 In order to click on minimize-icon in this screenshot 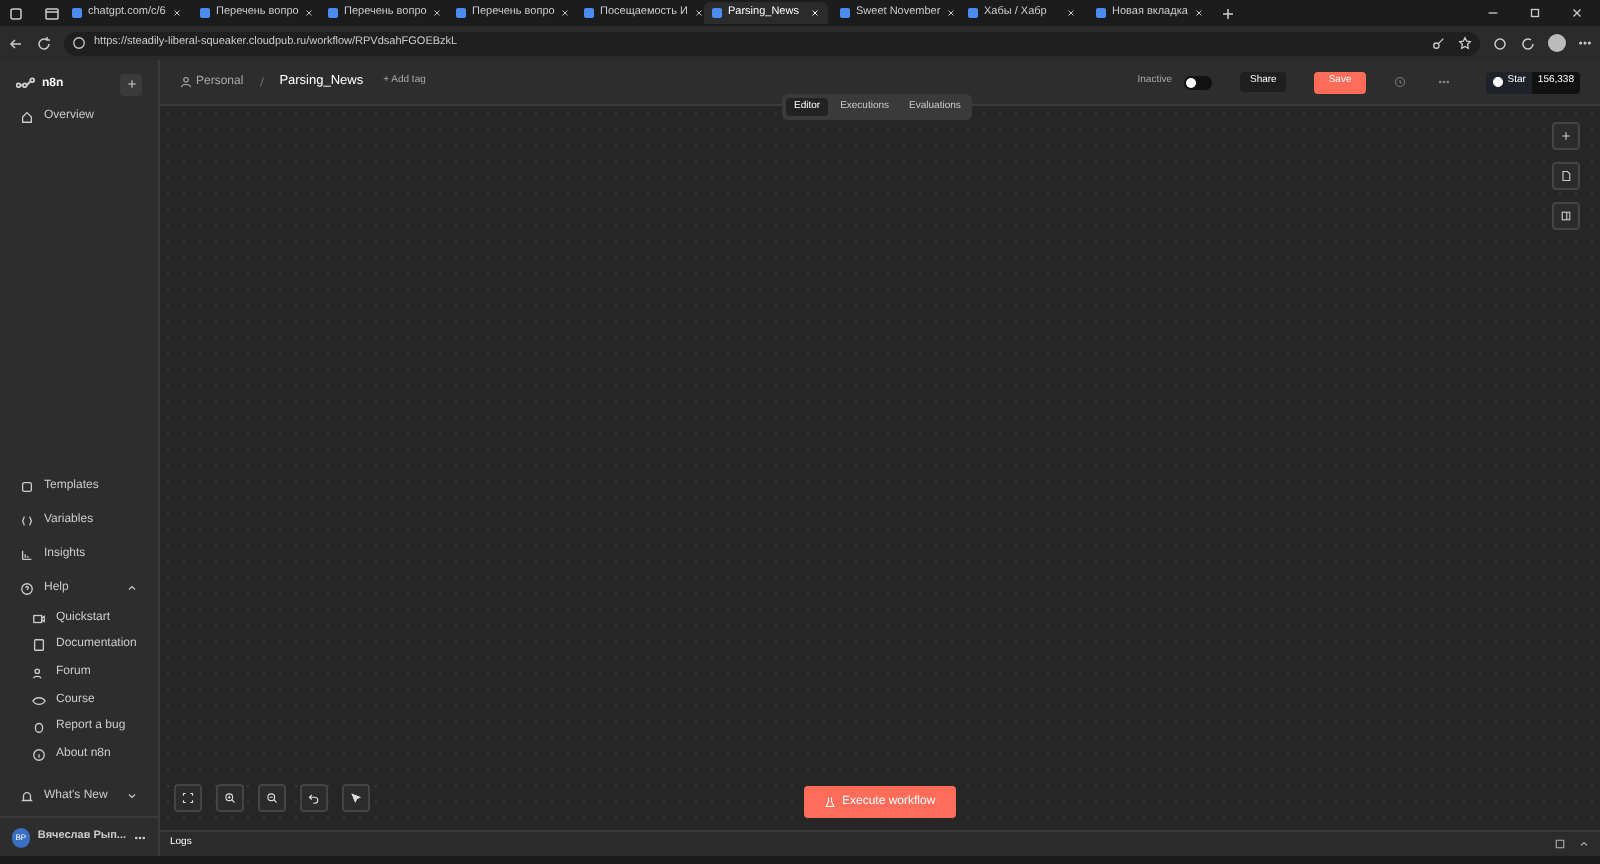, I will do `click(1493, 13)`.